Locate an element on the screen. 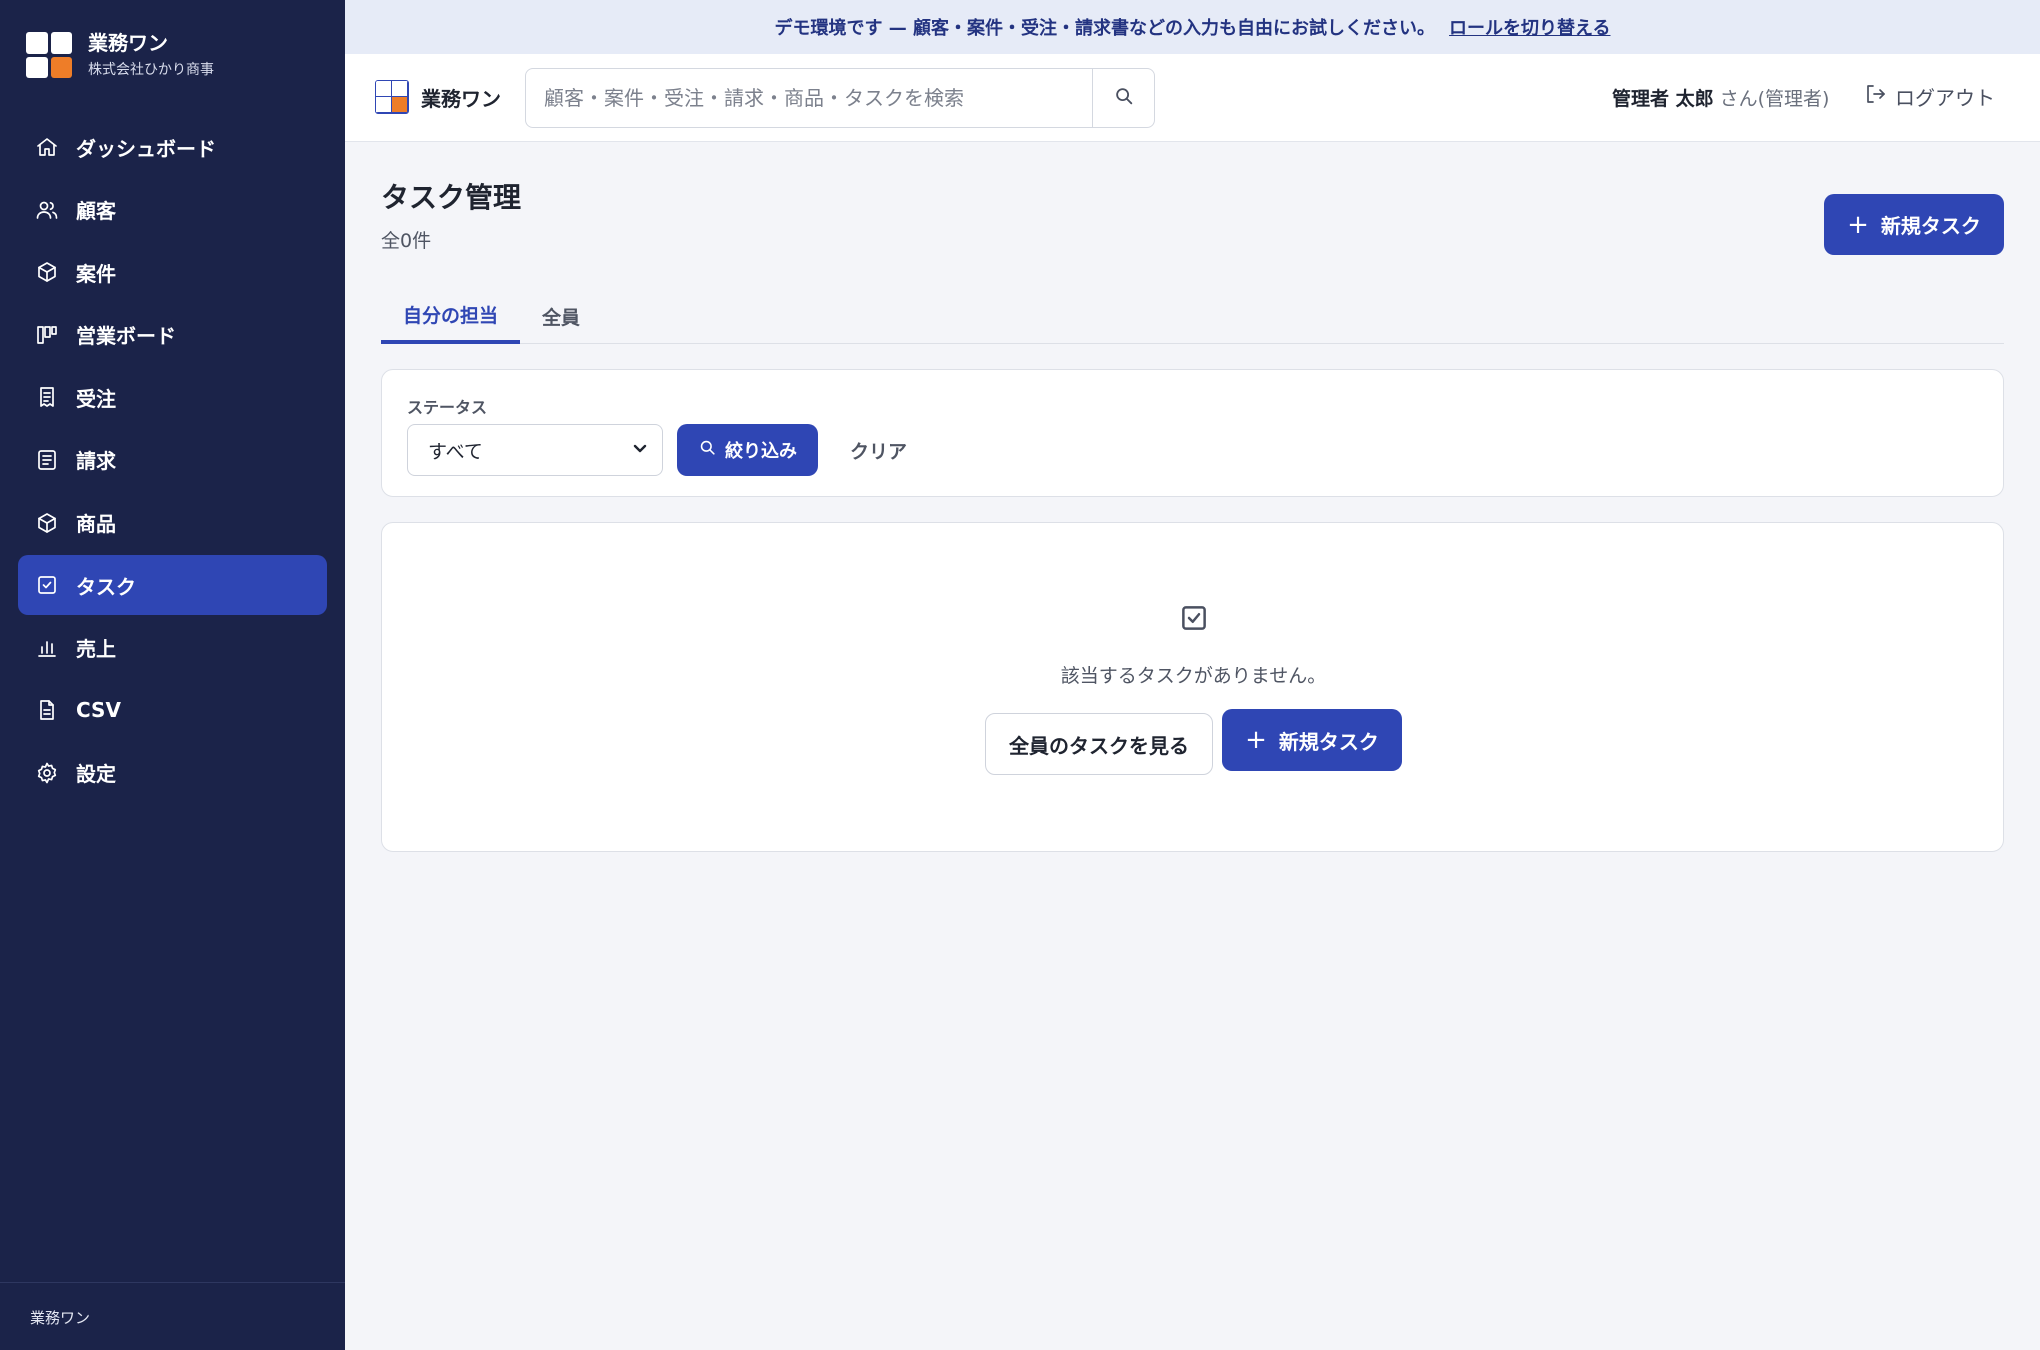 The height and width of the screenshot is (1350, 2040). home-icon is located at coordinates (47, 147).